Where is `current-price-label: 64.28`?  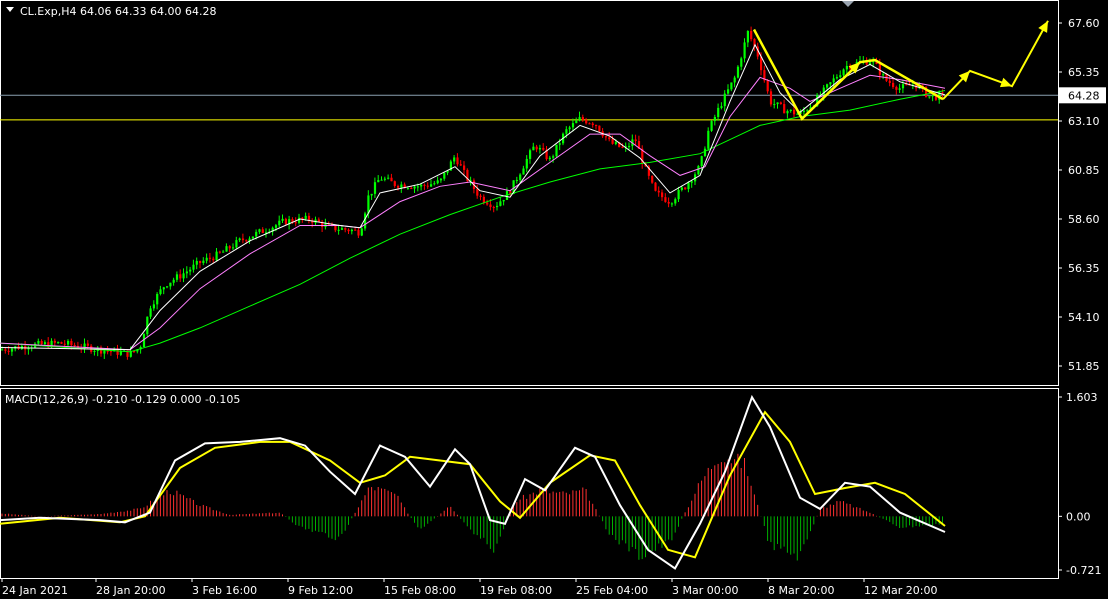 current-price-label: 64.28 is located at coordinates (1084, 95).